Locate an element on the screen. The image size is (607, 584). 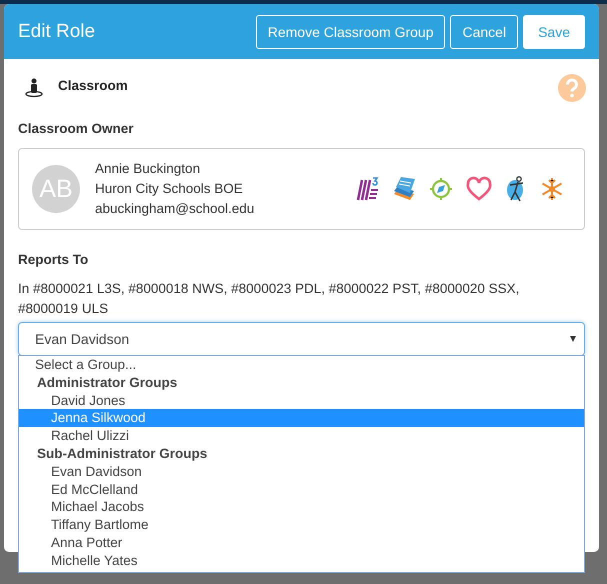
dialog-title: Edit Role is located at coordinates (57, 31).